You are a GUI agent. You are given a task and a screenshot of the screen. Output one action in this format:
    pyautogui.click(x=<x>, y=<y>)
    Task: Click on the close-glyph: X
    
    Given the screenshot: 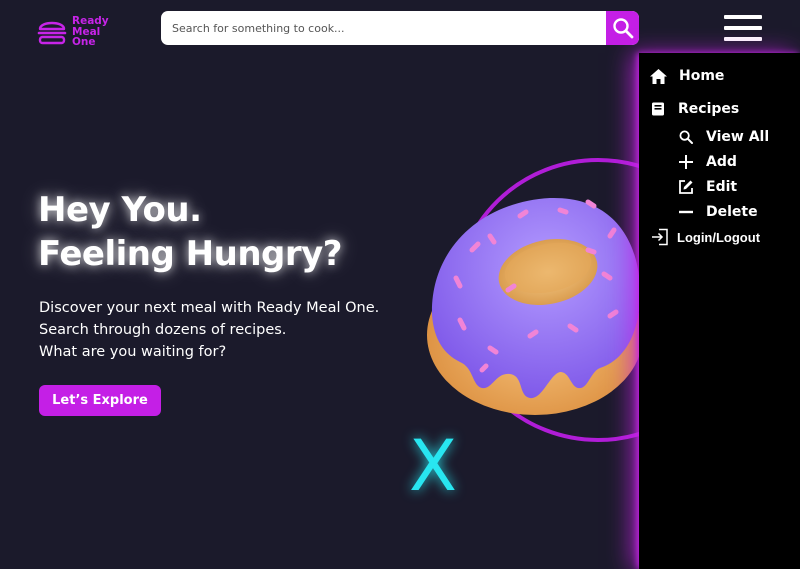 What is the action you would take?
    pyautogui.click(x=433, y=463)
    